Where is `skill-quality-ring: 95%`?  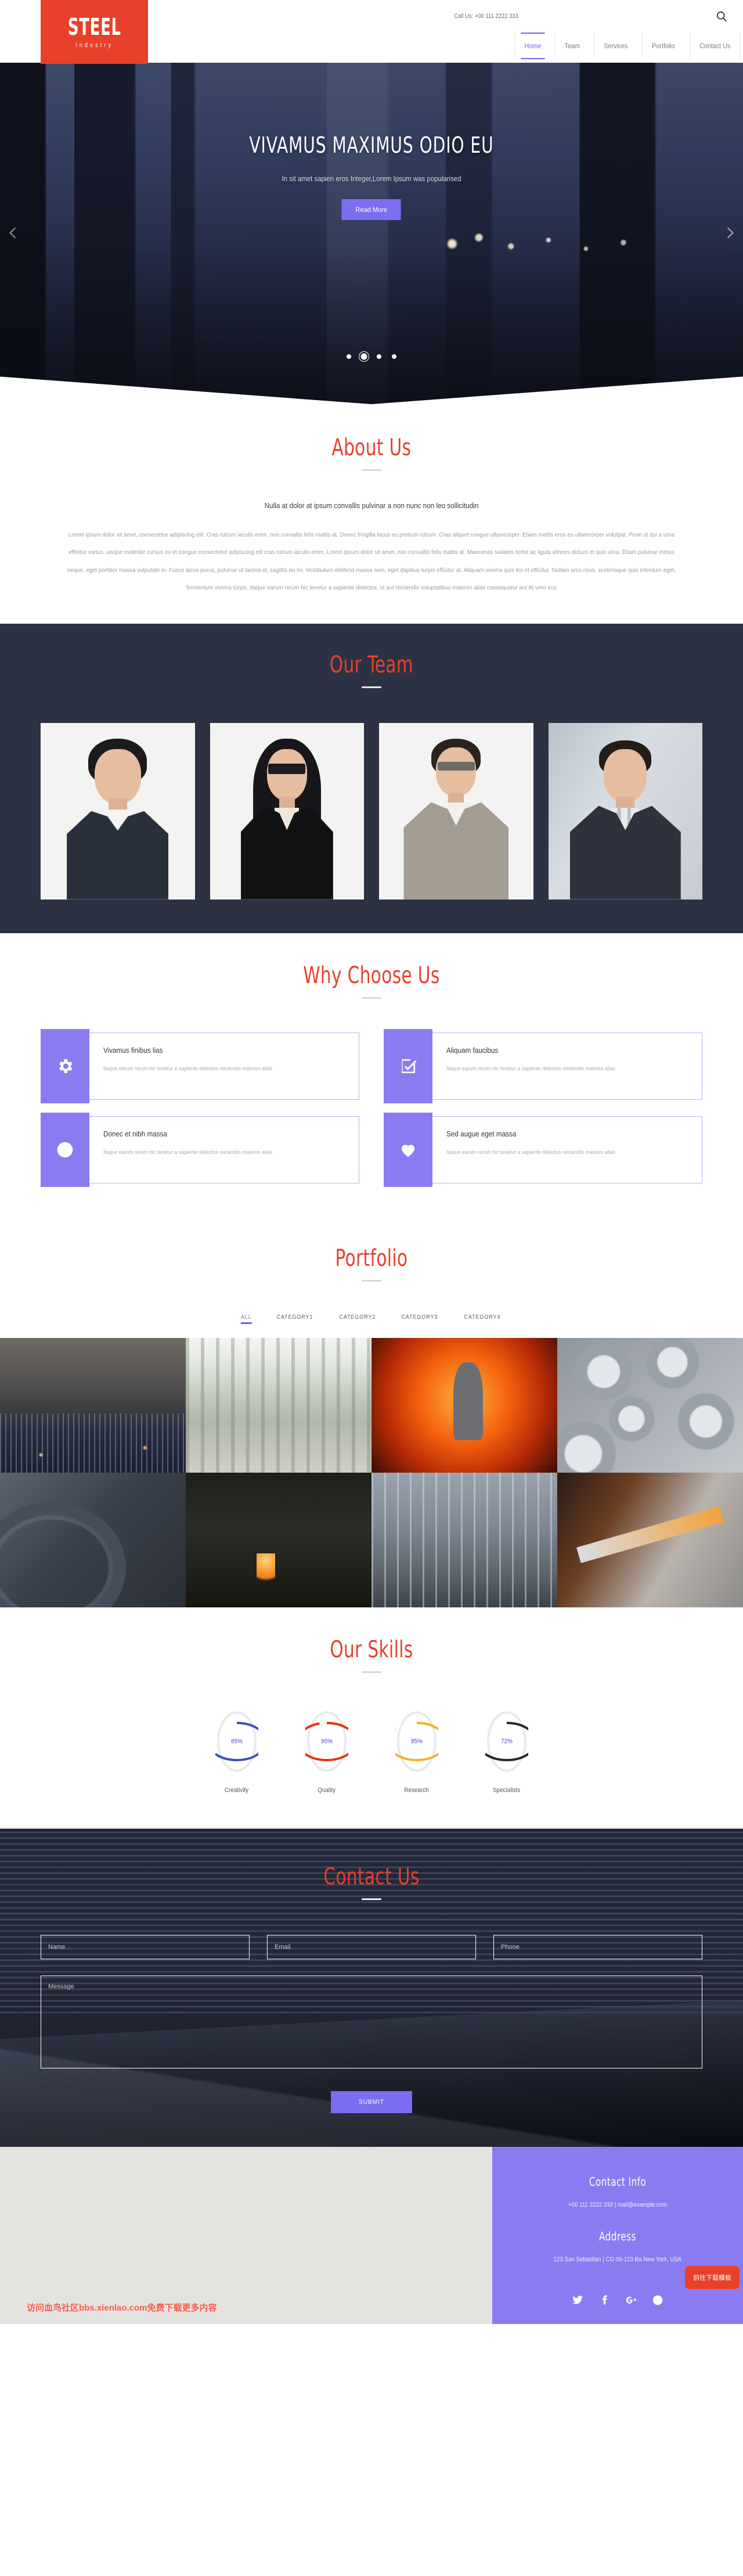 skill-quality-ring: 95% is located at coordinates (326, 1741).